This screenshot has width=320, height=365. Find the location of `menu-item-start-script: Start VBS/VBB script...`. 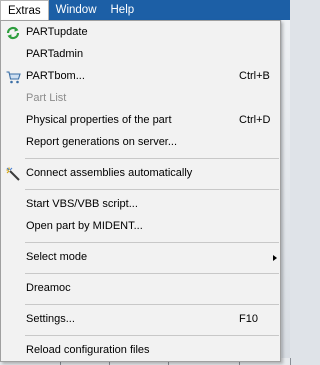

menu-item-start-script: Start VBS/VBB script... is located at coordinates (140, 205).